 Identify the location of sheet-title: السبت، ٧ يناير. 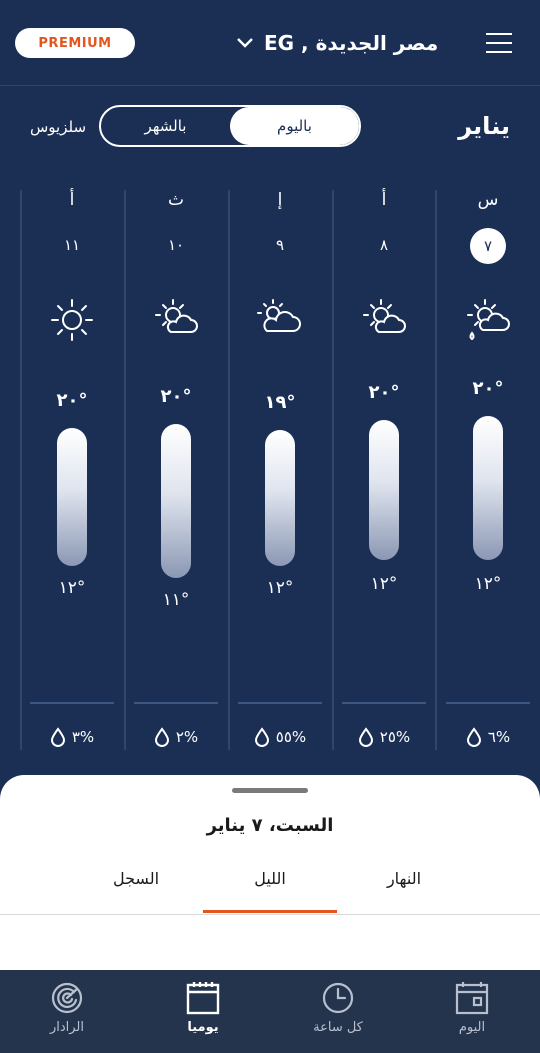
(270, 825).